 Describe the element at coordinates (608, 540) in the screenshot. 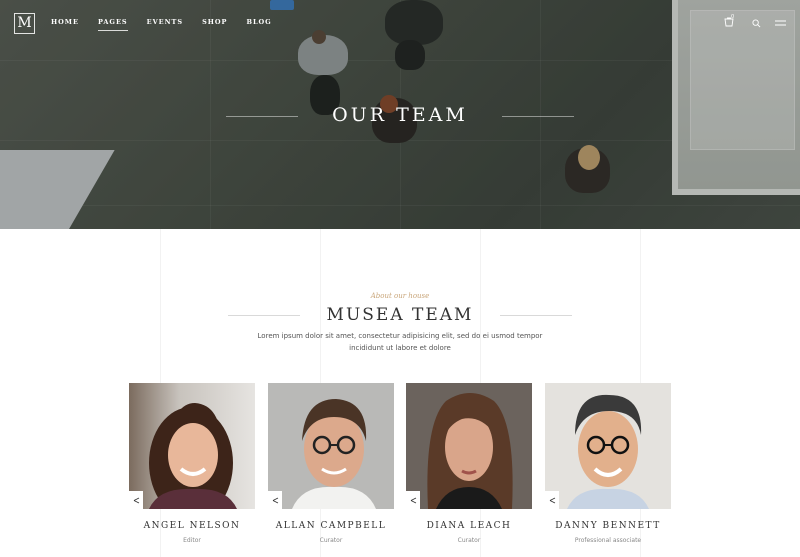

I see `member-role: Professional associate` at that location.